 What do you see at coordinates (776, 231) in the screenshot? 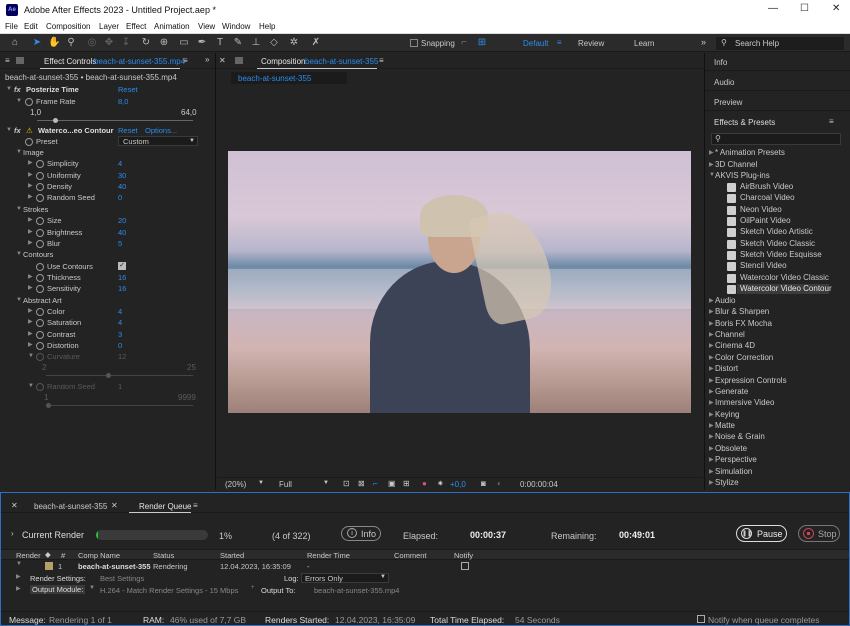
I see `effect-item: Sketch Video Artistic` at bounding box center [776, 231].